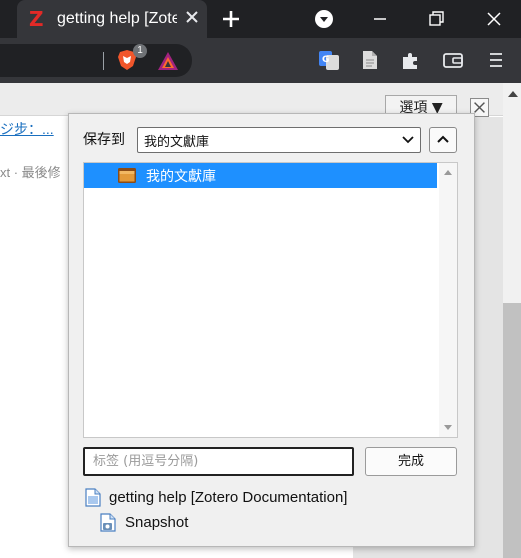 Image resolution: width=521 pixels, height=558 pixels. Describe the element at coordinates (380, 19) in the screenshot. I see `minimize-icon` at that location.